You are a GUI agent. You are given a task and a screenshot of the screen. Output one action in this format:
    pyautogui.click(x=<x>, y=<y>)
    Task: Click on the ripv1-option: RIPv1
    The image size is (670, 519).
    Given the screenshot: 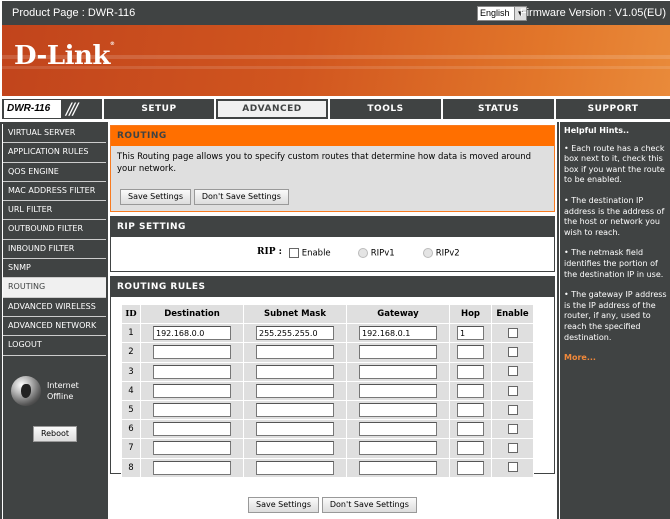 What is the action you would take?
    pyautogui.click(x=376, y=253)
    